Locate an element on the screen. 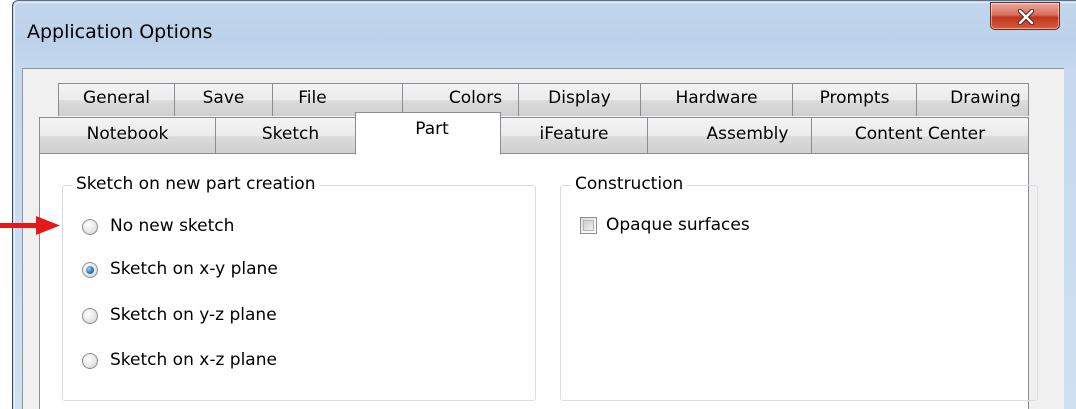 Image resolution: width=1076 pixels, height=409 pixels. close-icon is located at coordinates (1026, 17).